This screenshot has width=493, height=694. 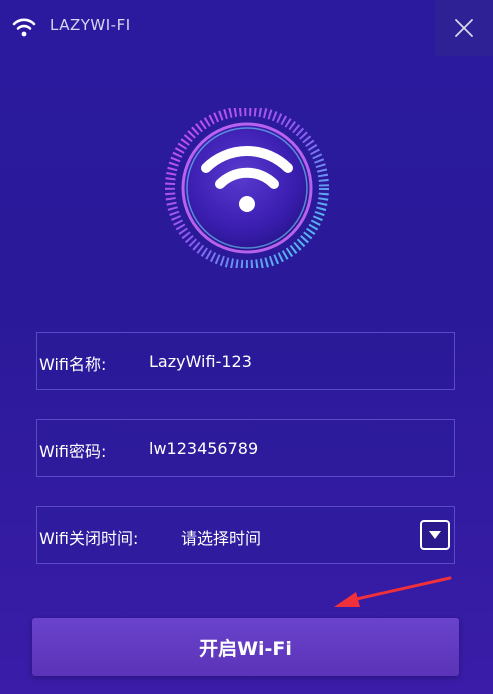 I want to click on title-bar: LAZYWI-FI, so click(x=246, y=28).